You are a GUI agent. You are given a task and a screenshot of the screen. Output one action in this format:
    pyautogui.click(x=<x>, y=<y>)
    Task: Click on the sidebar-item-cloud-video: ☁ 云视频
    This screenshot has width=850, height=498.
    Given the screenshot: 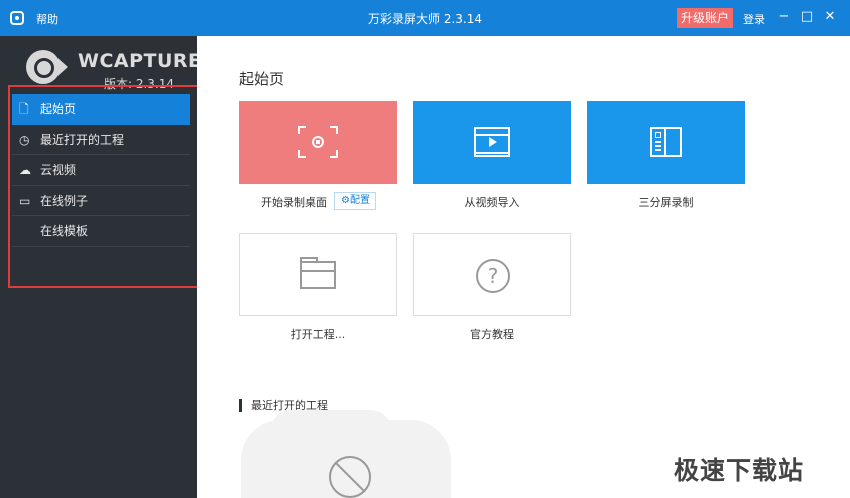 What is the action you would take?
    pyautogui.click(x=101, y=170)
    